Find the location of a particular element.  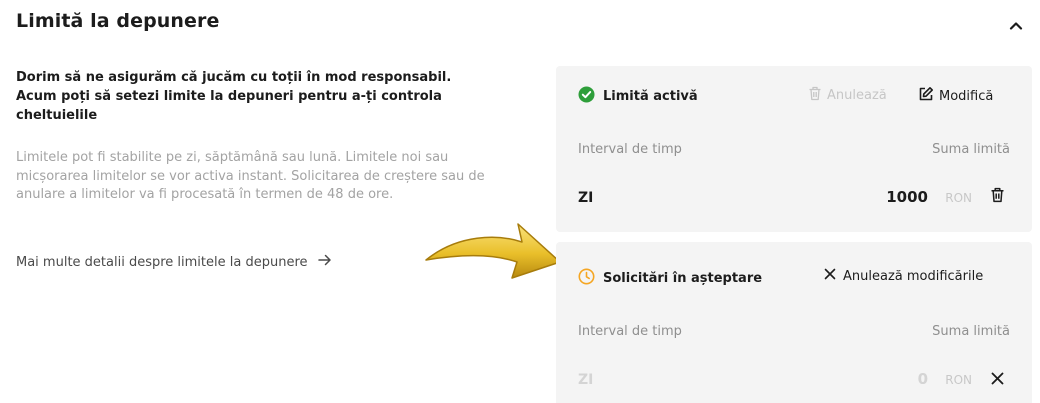

cancel-changes-button: Anulează modificările is located at coordinates (903, 276).